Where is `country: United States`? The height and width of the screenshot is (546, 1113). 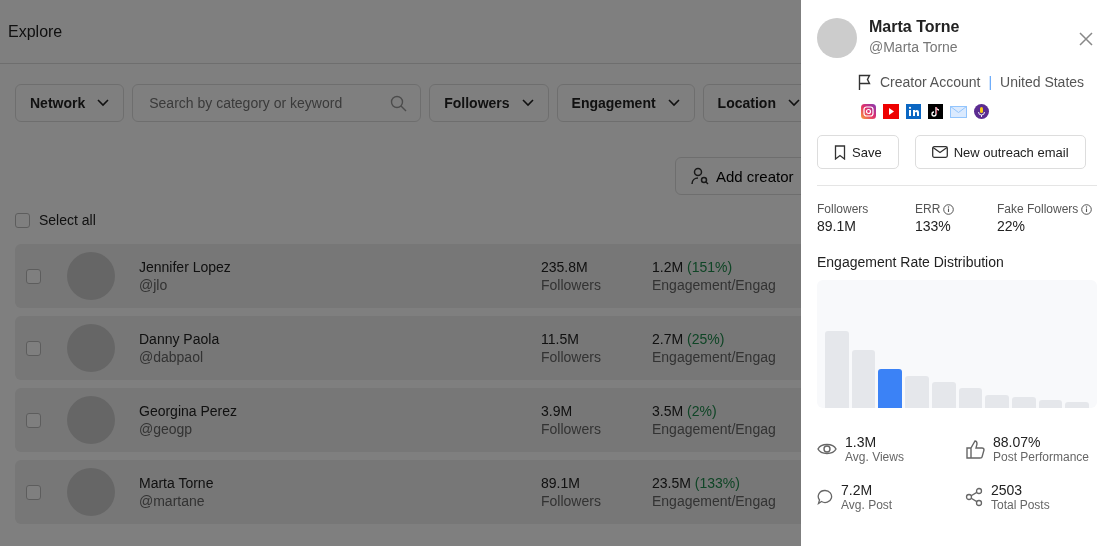 country: United States is located at coordinates (1042, 82).